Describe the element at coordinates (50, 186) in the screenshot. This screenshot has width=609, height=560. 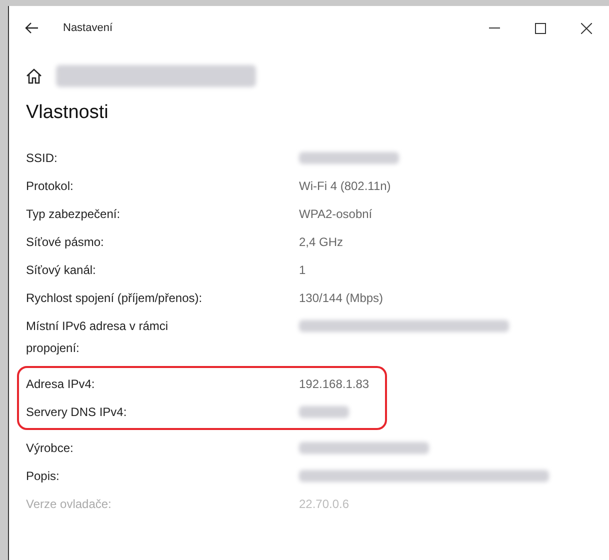
I see `property-label: Protokol:` at that location.